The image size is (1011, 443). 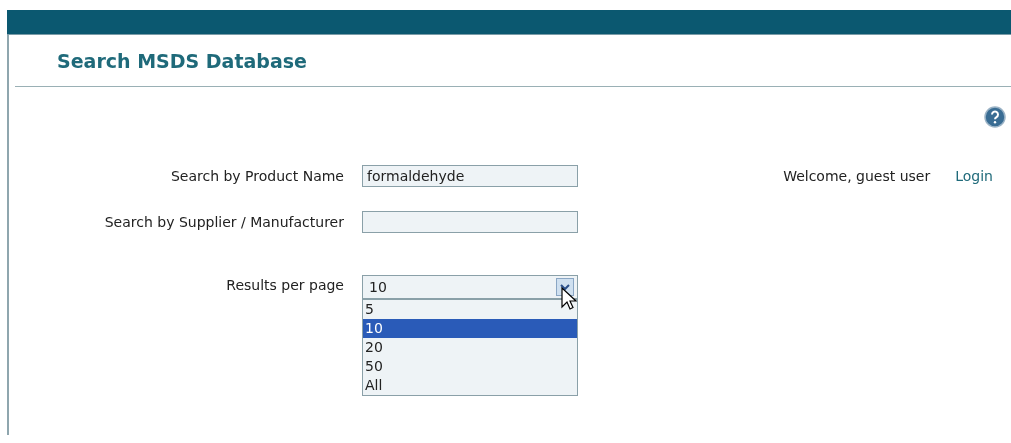 I want to click on search-field: formaldehyde, so click(x=470, y=176).